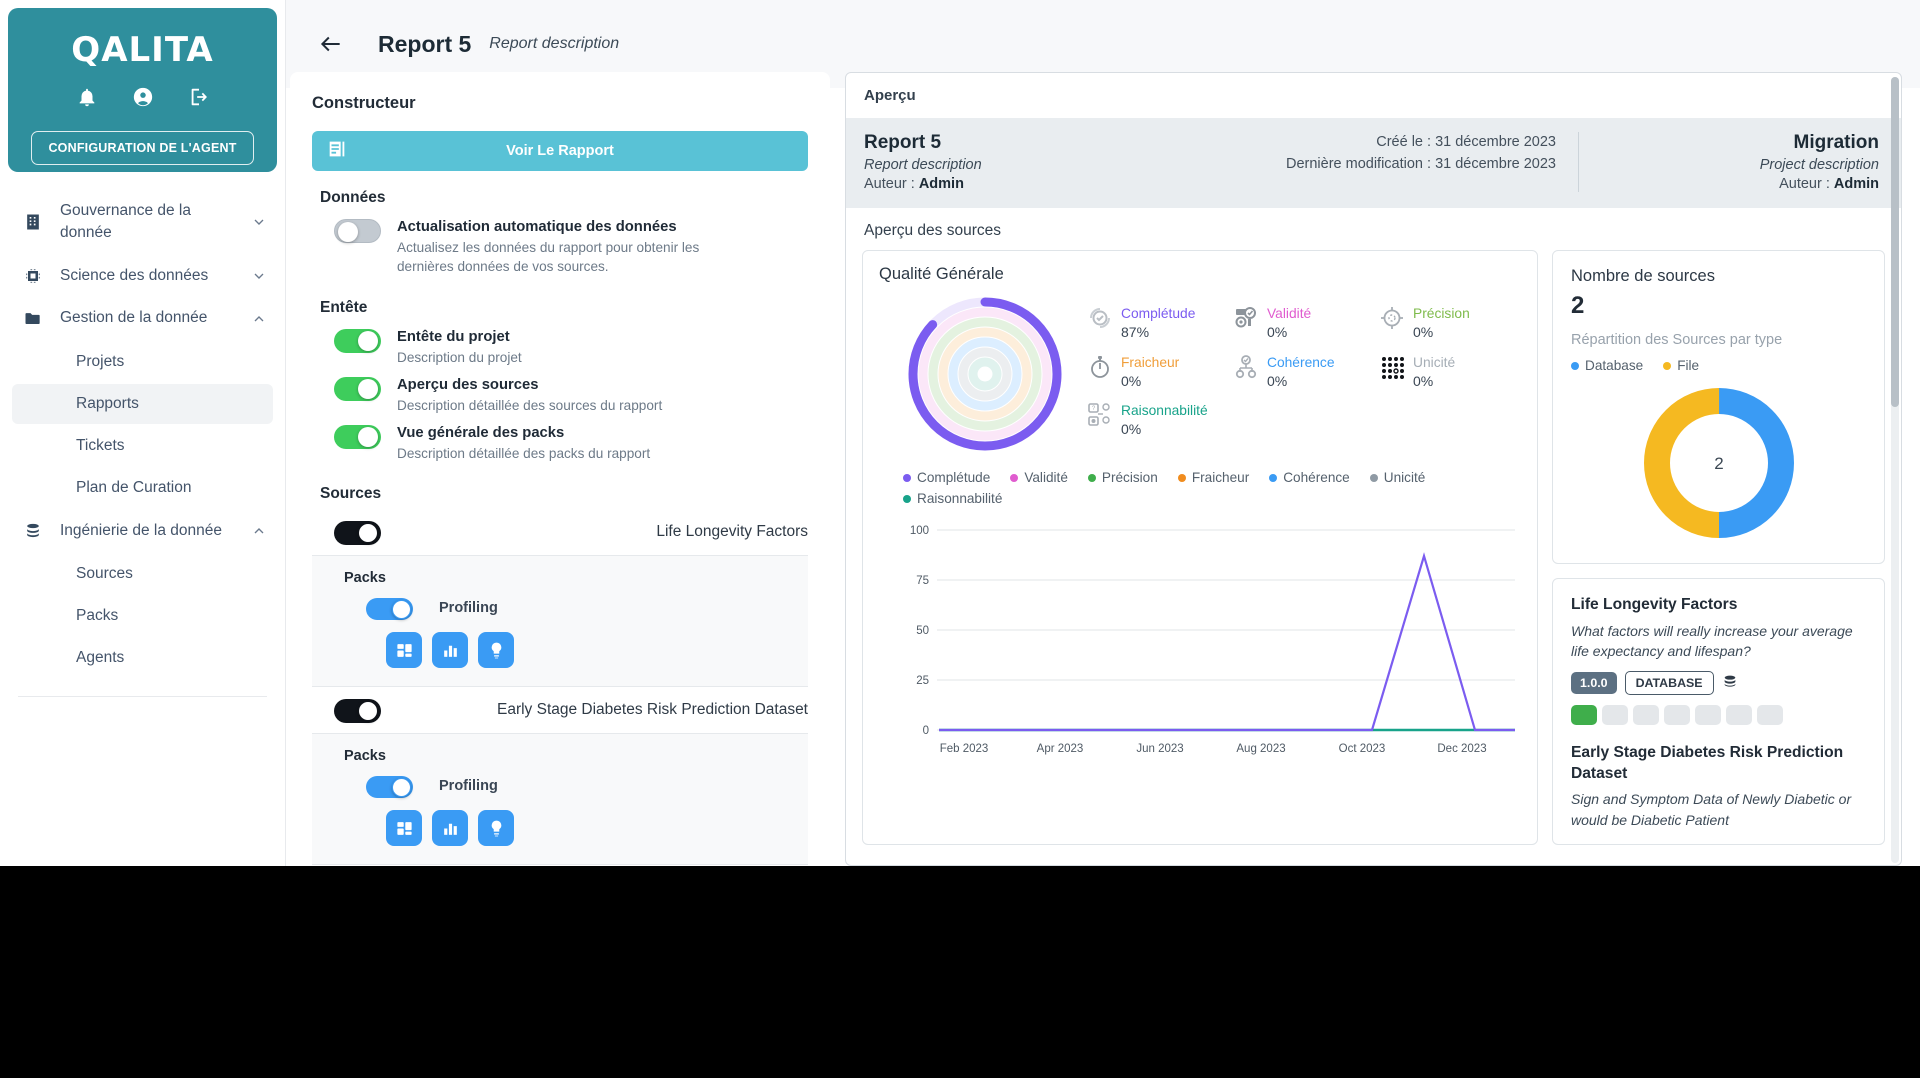  I want to click on sidebar-item-label: Science des données, so click(134, 275).